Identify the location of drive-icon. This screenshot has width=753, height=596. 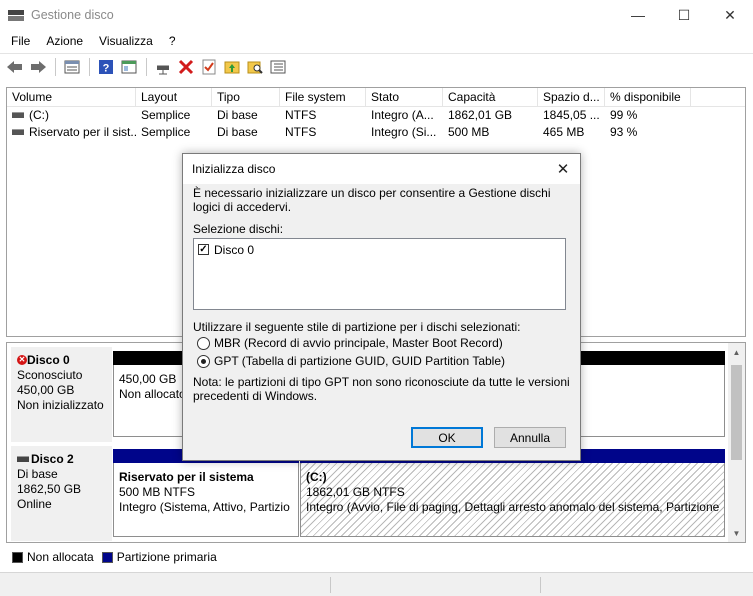
(18, 131).